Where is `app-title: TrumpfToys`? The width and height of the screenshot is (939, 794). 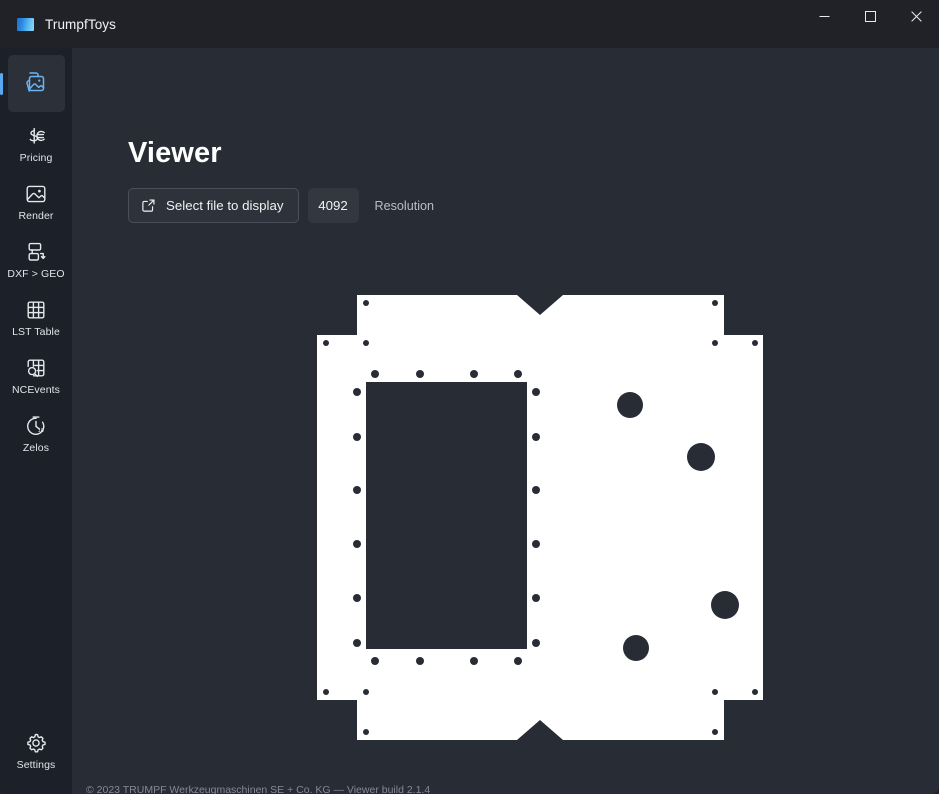
app-title: TrumpfToys is located at coordinates (81, 24).